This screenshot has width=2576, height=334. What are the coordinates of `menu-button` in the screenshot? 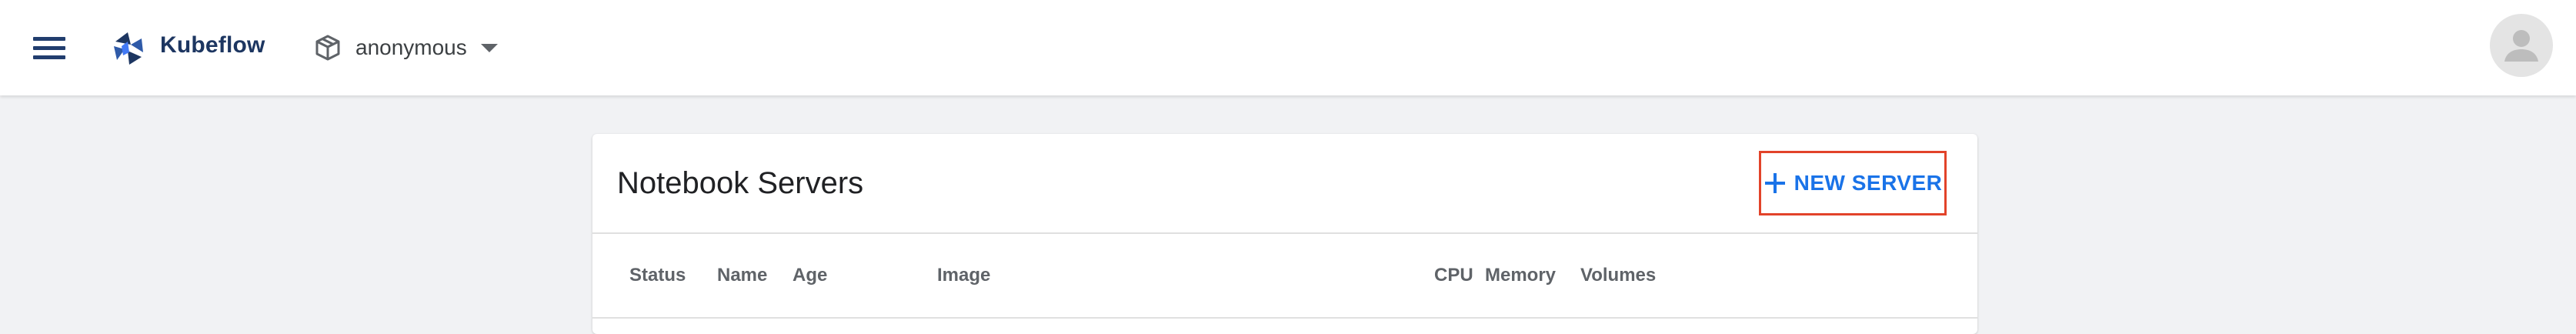 It's located at (50, 47).